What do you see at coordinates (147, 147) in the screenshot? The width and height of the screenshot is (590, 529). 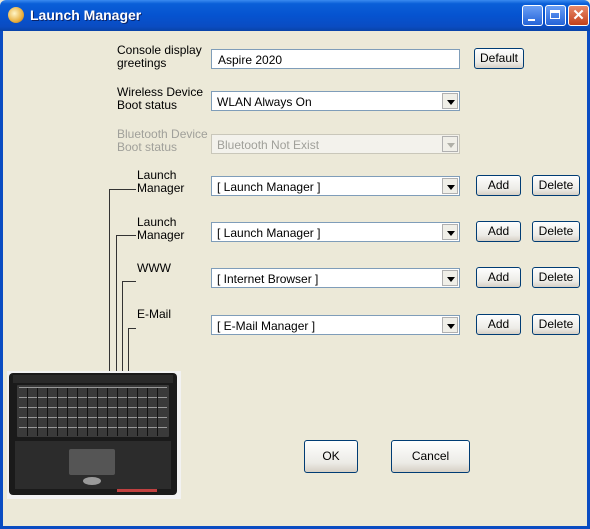 I see `bluetooth-label-line2: Boot status` at bounding box center [147, 147].